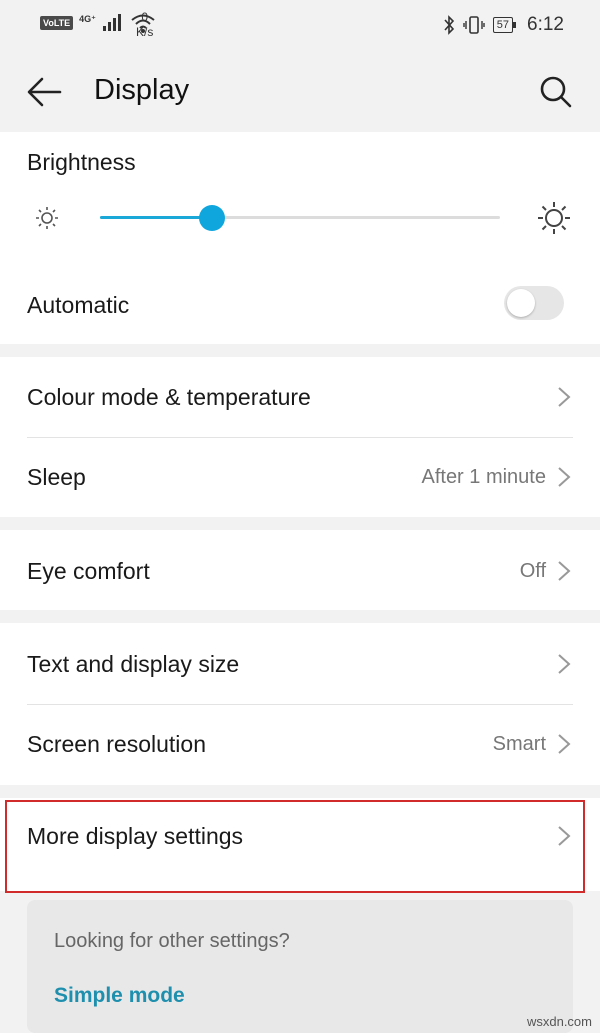 Image resolution: width=600 pixels, height=1033 pixels. What do you see at coordinates (156, 217) in the screenshot?
I see `brightness-slider-fill` at bounding box center [156, 217].